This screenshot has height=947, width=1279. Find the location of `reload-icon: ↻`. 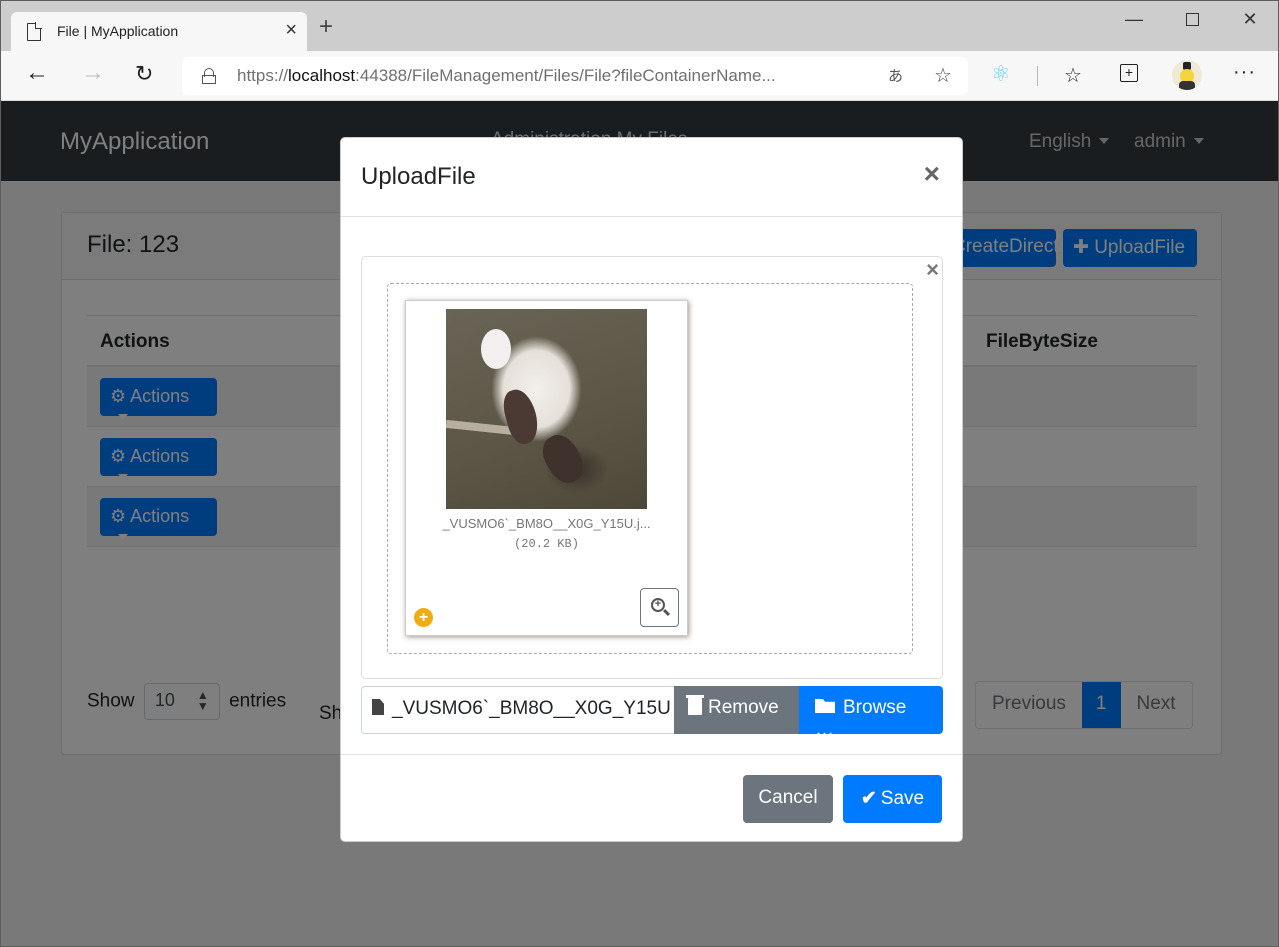

reload-icon: ↻ is located at coordinates (144, 74).